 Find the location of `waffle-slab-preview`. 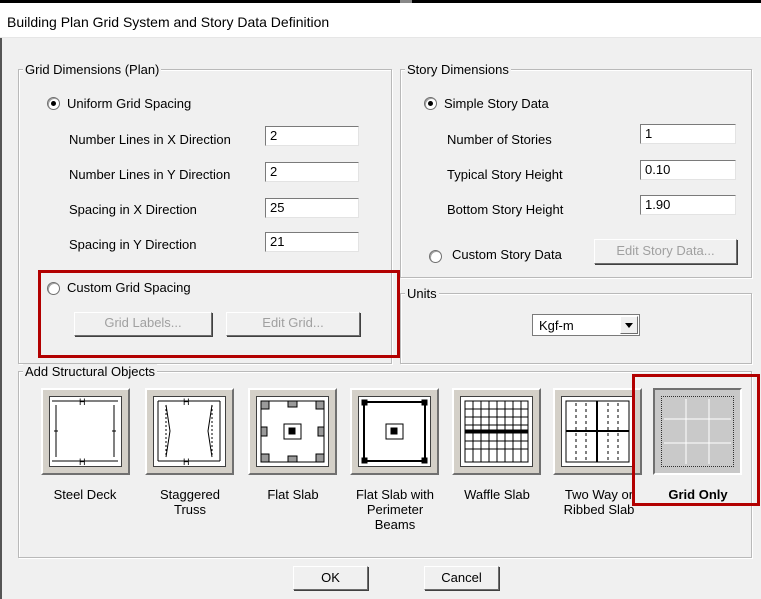

waffle-slab-preview is located at coordinates (496, 431).